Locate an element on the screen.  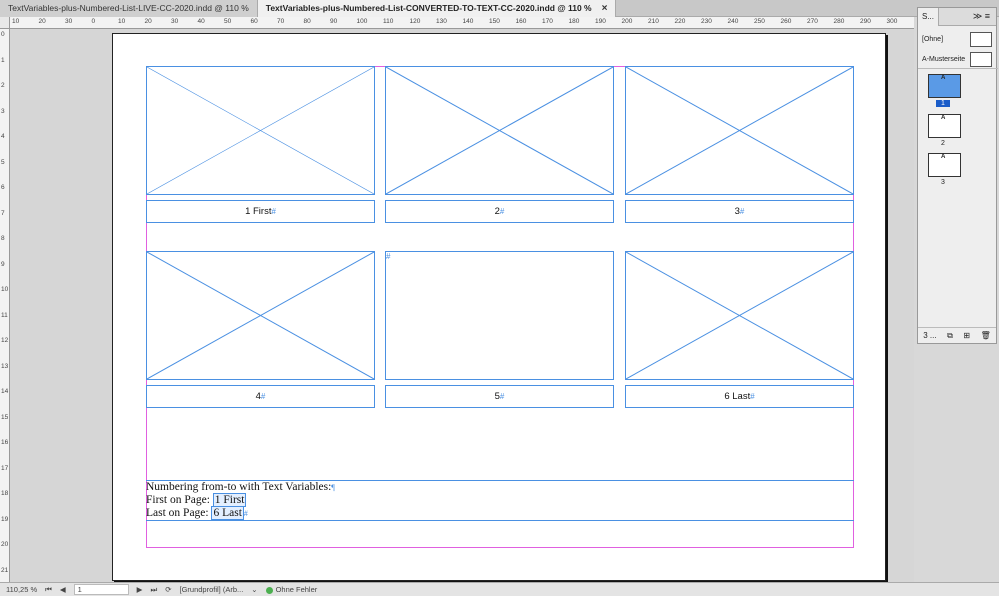
ruler-tick-label: 100 is located at coordinates (362, 21).